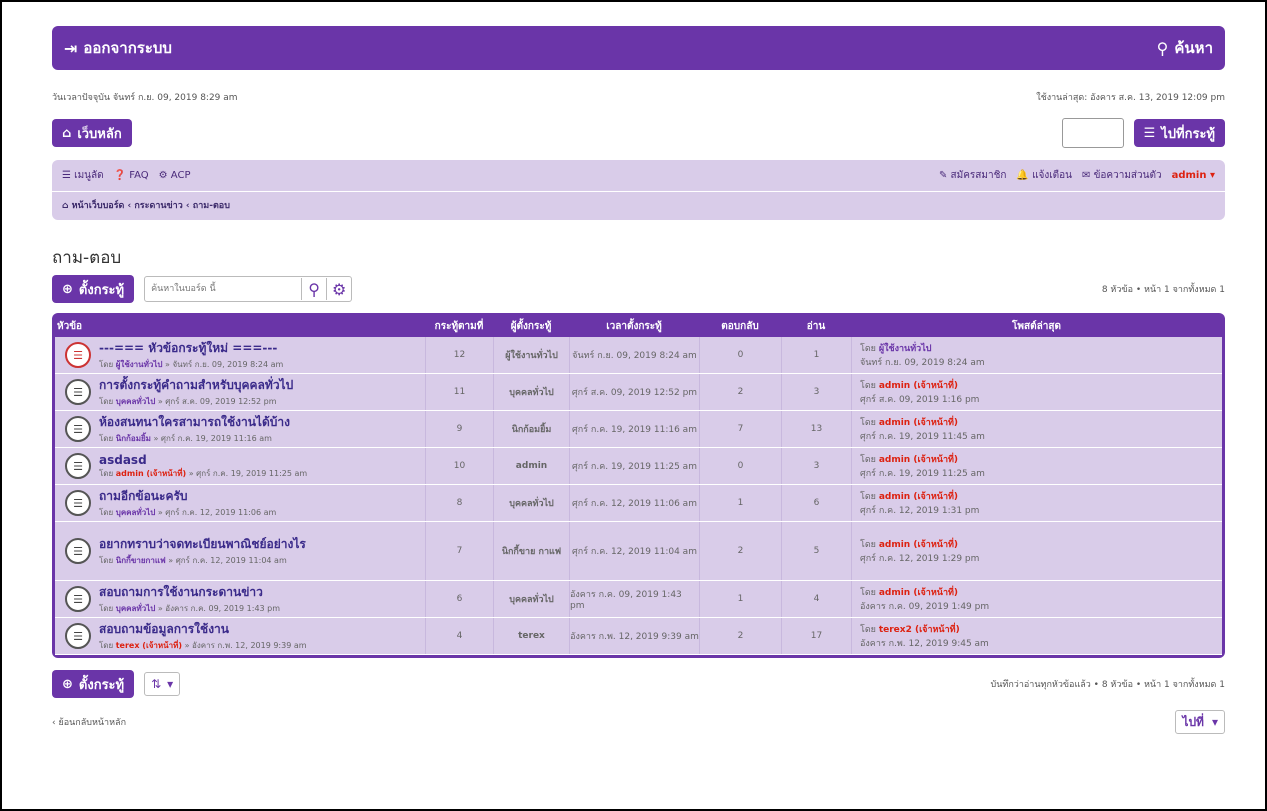 The image size is (1267, 811). I want to click on topic-title: การตั้งกระทู้คำถามสำหรับบุคคลทั่วไป, so click(196, 385).